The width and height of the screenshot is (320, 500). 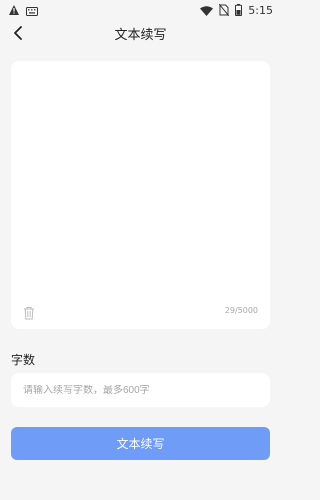 What do you see at coordinates (207, 10) in the screenshot?
I see `wifi-icon` at bounding box center [207, 10].